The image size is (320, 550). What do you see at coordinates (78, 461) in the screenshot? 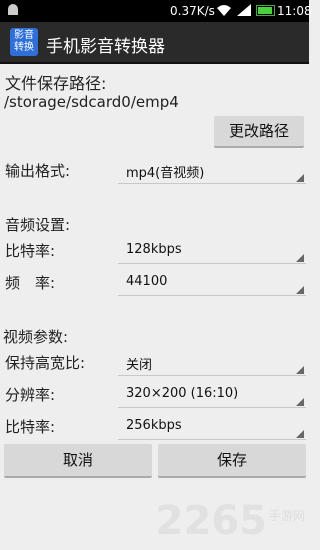
I see `cancel-button: 取消` at bounding box center [78, 461].